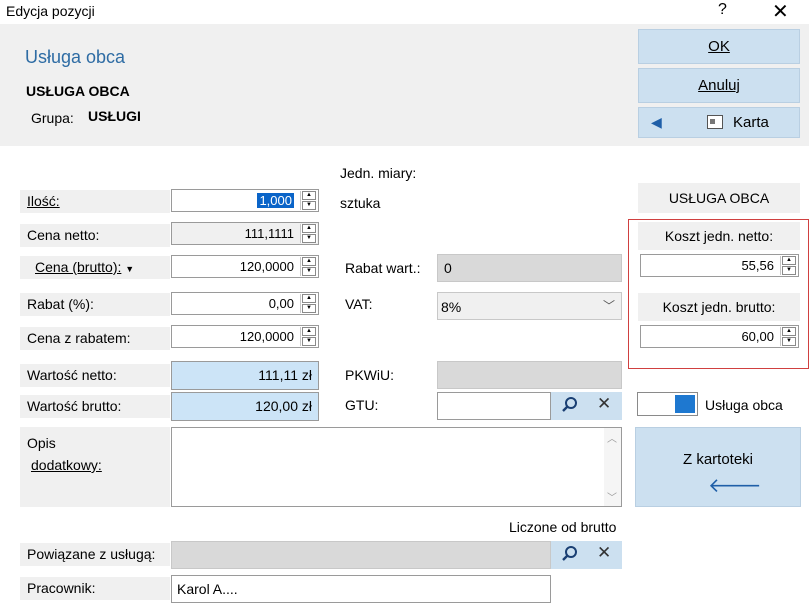 This screenshot has height=607, width=809. What do you see at coordinates (586, 406) in the screenshot?
I see `gtu-actions: ✕` at bounding box center [586, 406].